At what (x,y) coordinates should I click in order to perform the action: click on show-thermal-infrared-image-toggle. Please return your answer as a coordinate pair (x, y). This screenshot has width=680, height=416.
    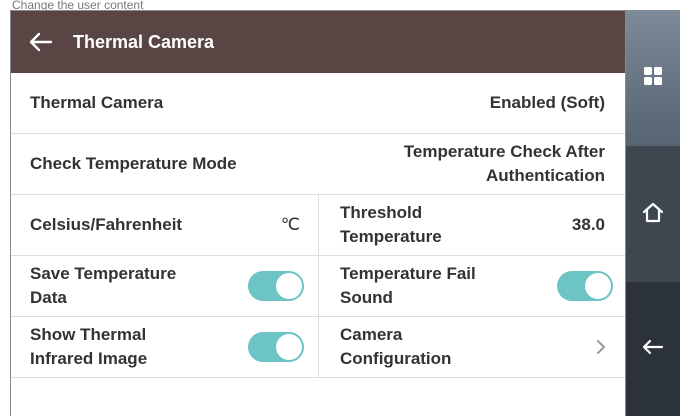
    Looking at the image, I should click on (276, 347).